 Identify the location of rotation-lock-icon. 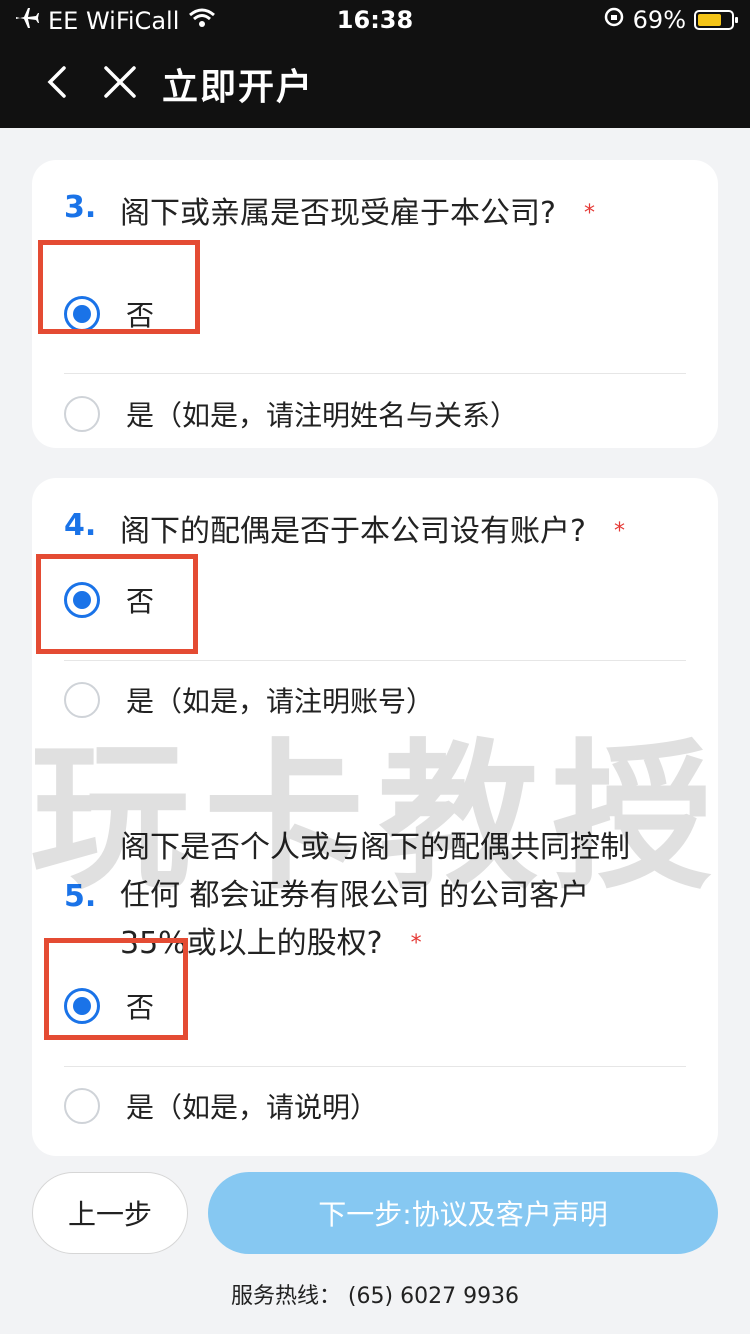
(614, 20).